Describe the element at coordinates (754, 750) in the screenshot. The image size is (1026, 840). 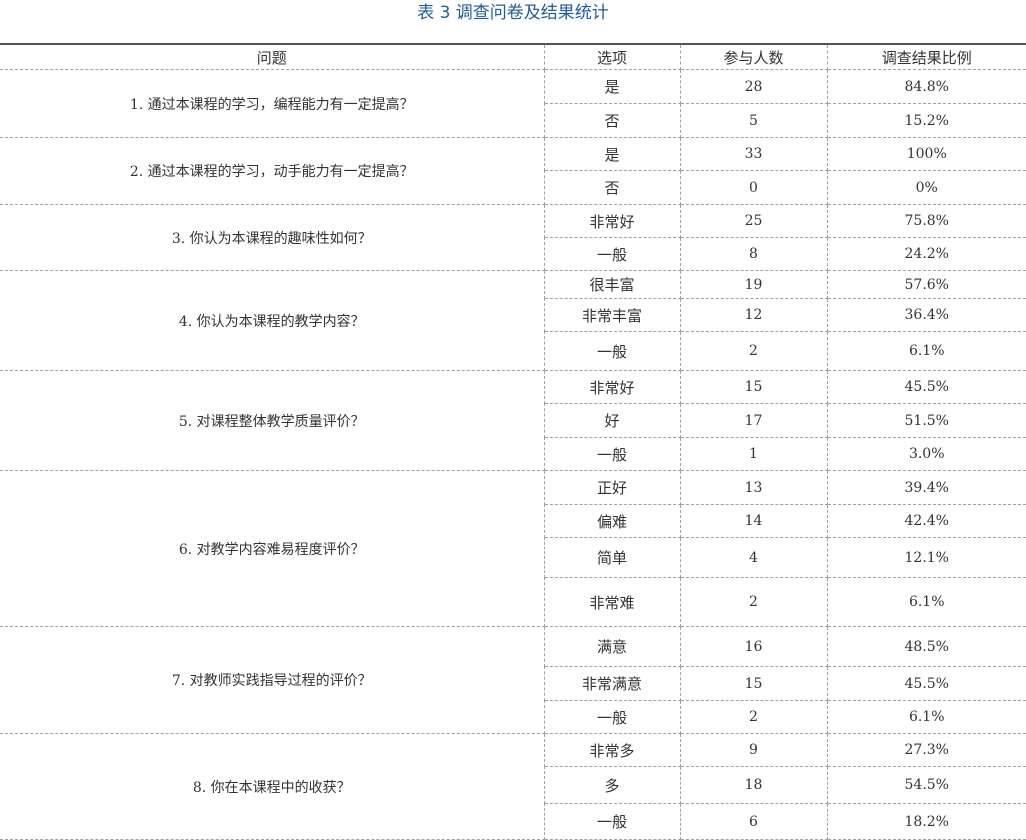
I see `count-cell: 9` at that location.